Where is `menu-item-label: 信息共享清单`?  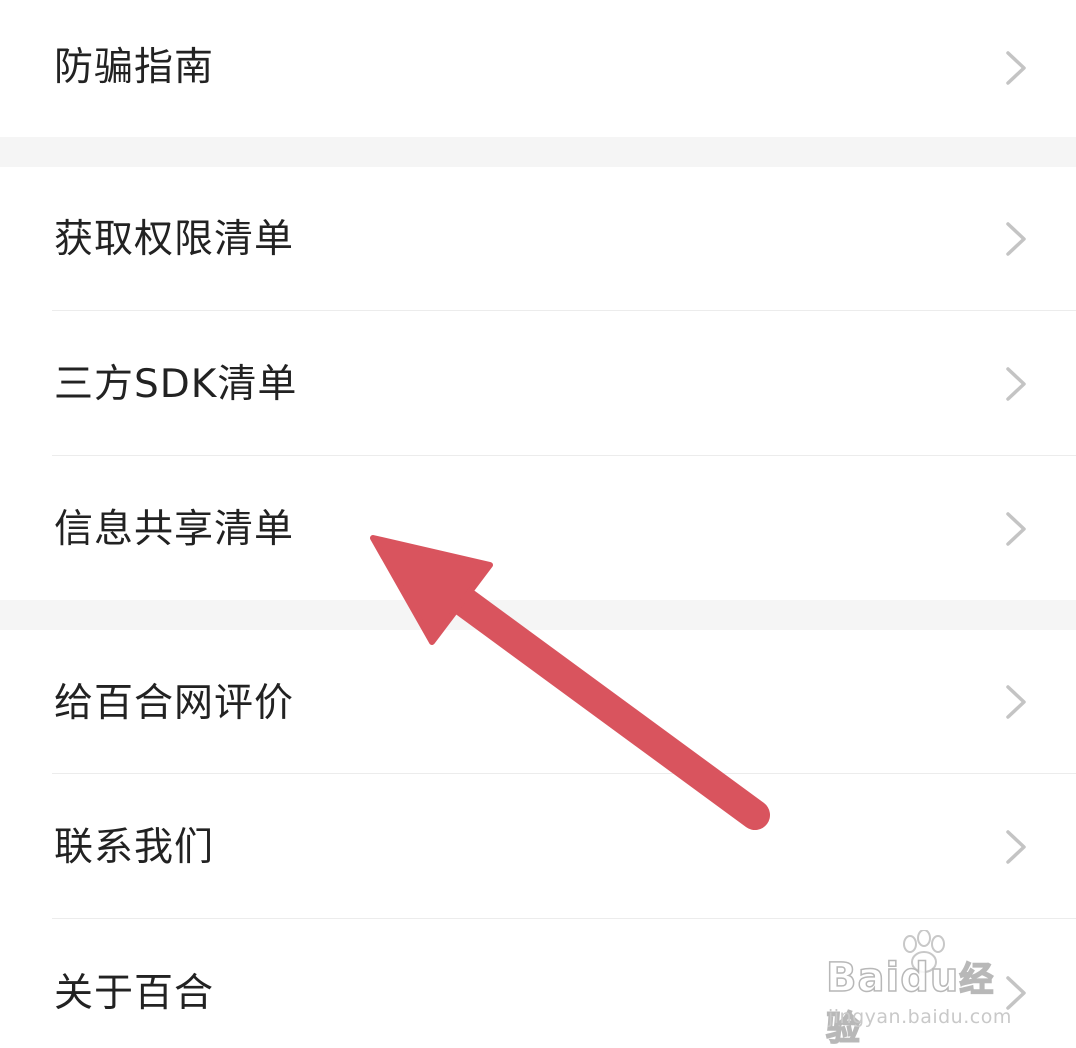
menu-item-label: 信息共享清单 is located at coordinates (174, 529).